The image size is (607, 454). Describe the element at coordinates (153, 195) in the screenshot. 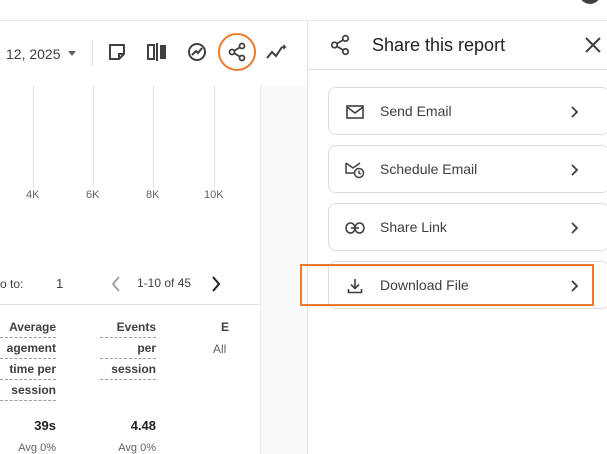

I see `x-tick-label: 8K` at that location.